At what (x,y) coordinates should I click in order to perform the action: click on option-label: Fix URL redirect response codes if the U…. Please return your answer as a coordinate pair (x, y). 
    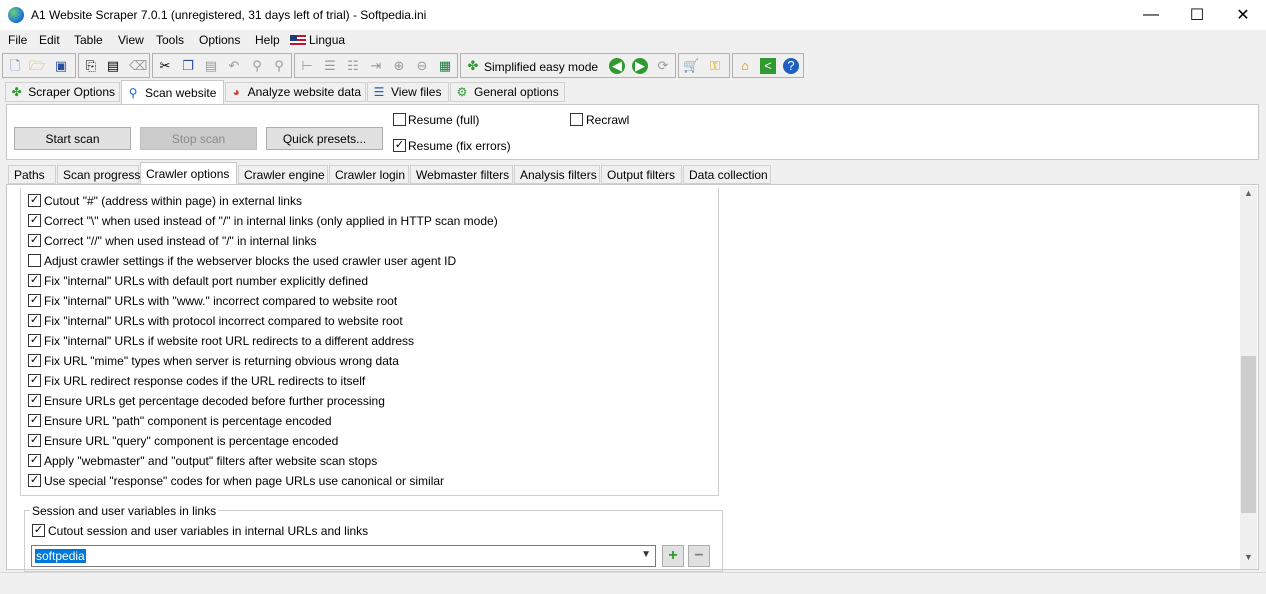
    Looking at the image, I should click on (205, 381).